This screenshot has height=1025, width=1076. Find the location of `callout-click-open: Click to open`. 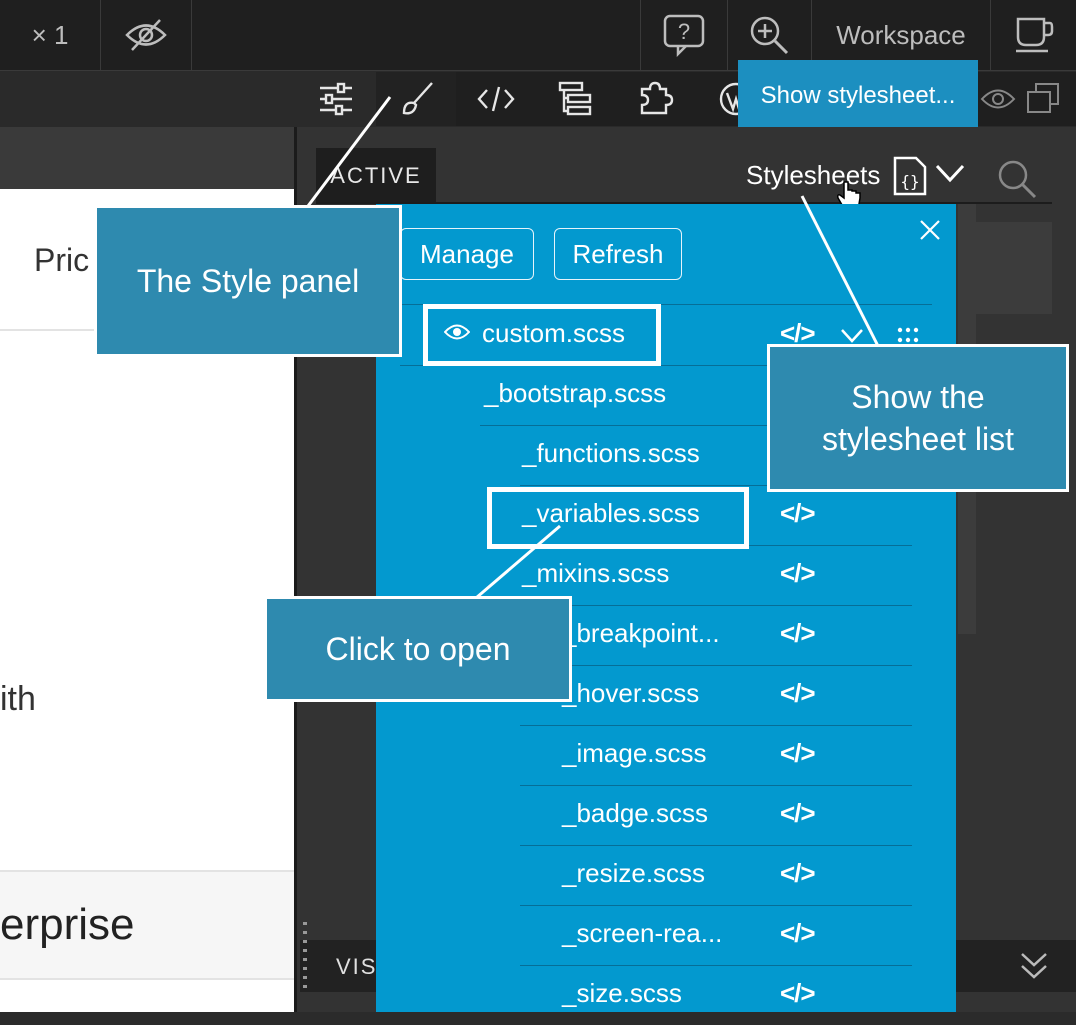

callout-click-open: Click to open is located at coordinates (418, 649).